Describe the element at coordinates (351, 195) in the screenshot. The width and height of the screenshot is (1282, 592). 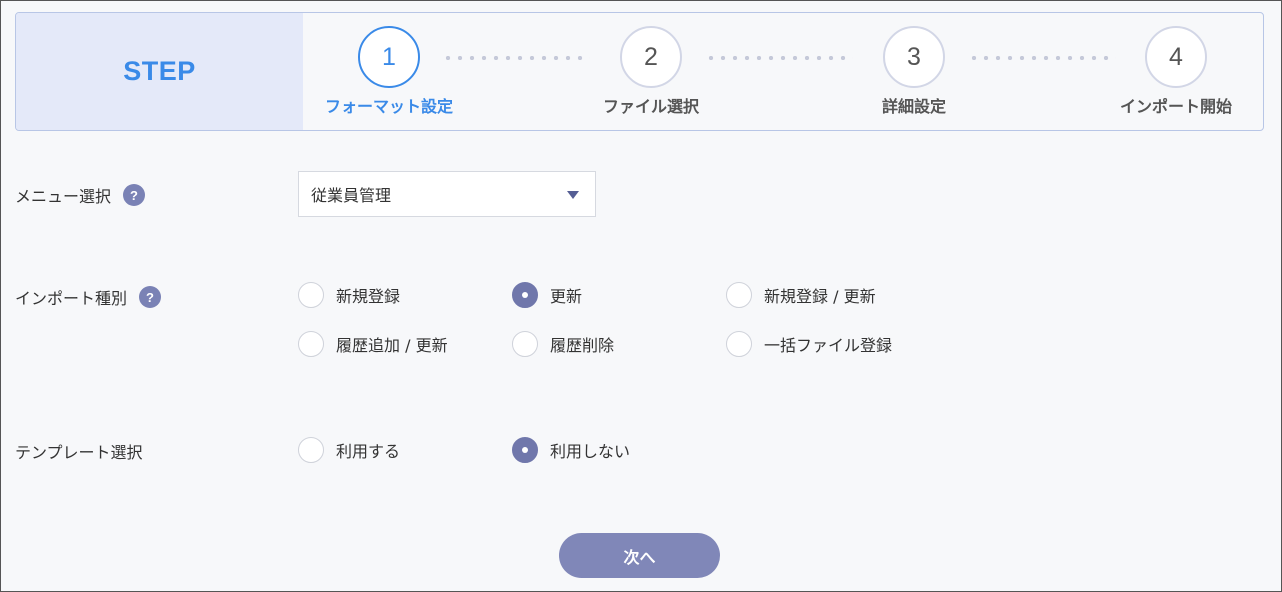
I see `menu-select-value: 従業員管理` at that location.